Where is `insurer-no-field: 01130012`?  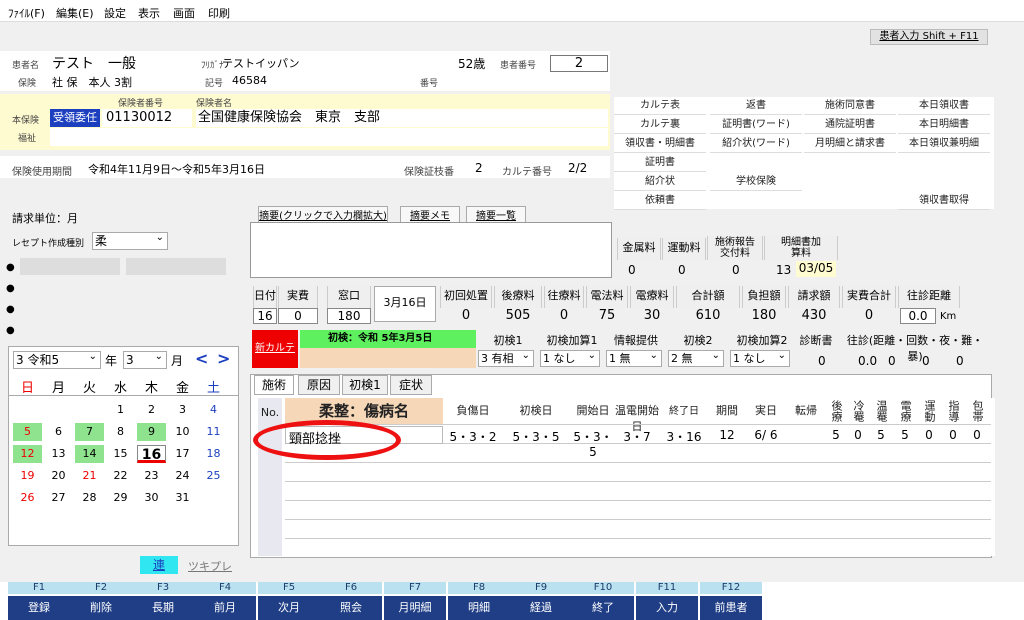
insurer-no-field: 01130012 is located at coordinates (147, 118).